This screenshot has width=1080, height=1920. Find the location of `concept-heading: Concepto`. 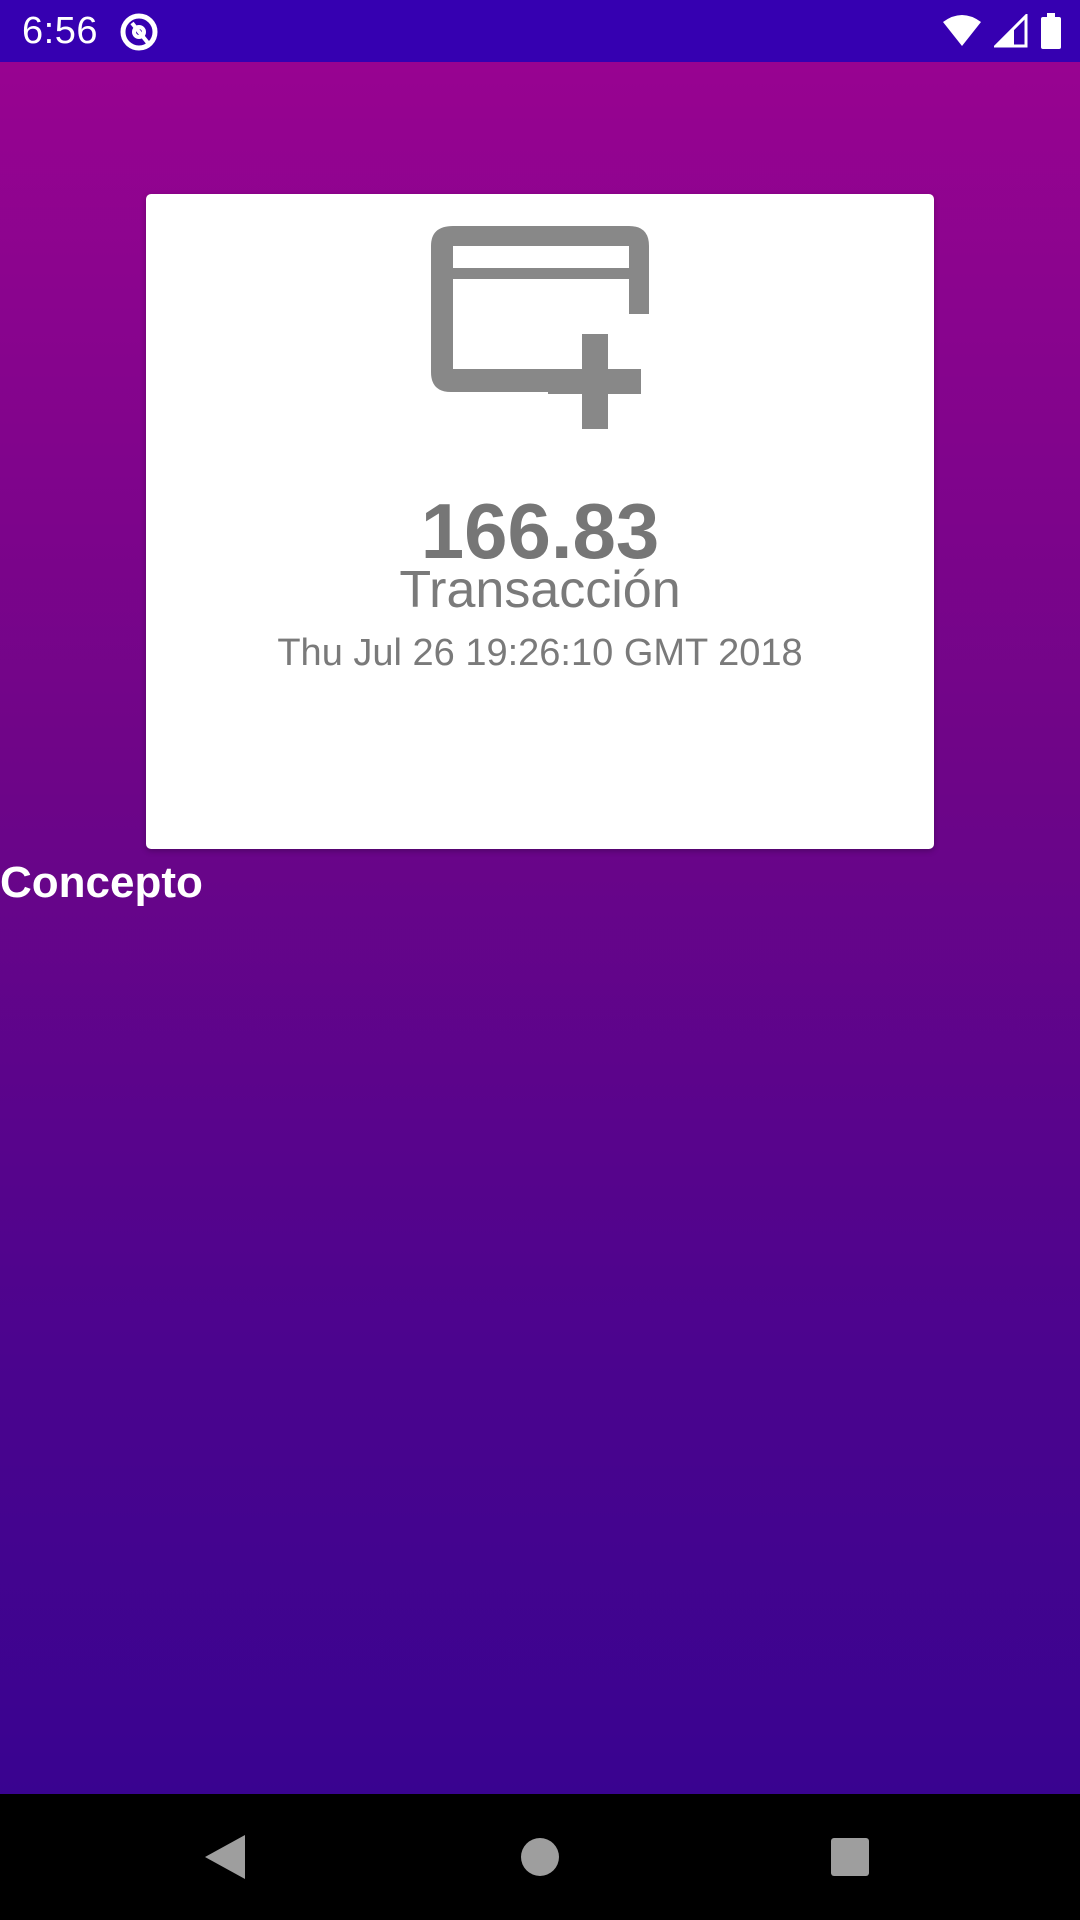

concept-heading: Concepto is located at coordinates (101, 882).